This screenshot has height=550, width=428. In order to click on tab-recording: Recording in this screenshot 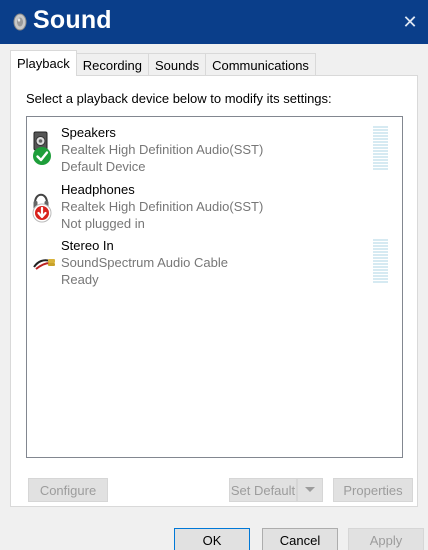, I will do `click(112, 64)`.